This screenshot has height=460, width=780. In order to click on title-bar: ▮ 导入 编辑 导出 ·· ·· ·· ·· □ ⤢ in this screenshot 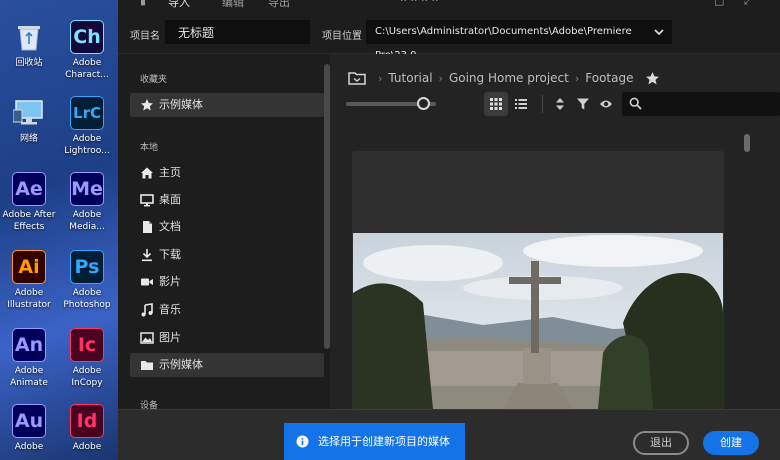, I will do `click(449, 6)`.